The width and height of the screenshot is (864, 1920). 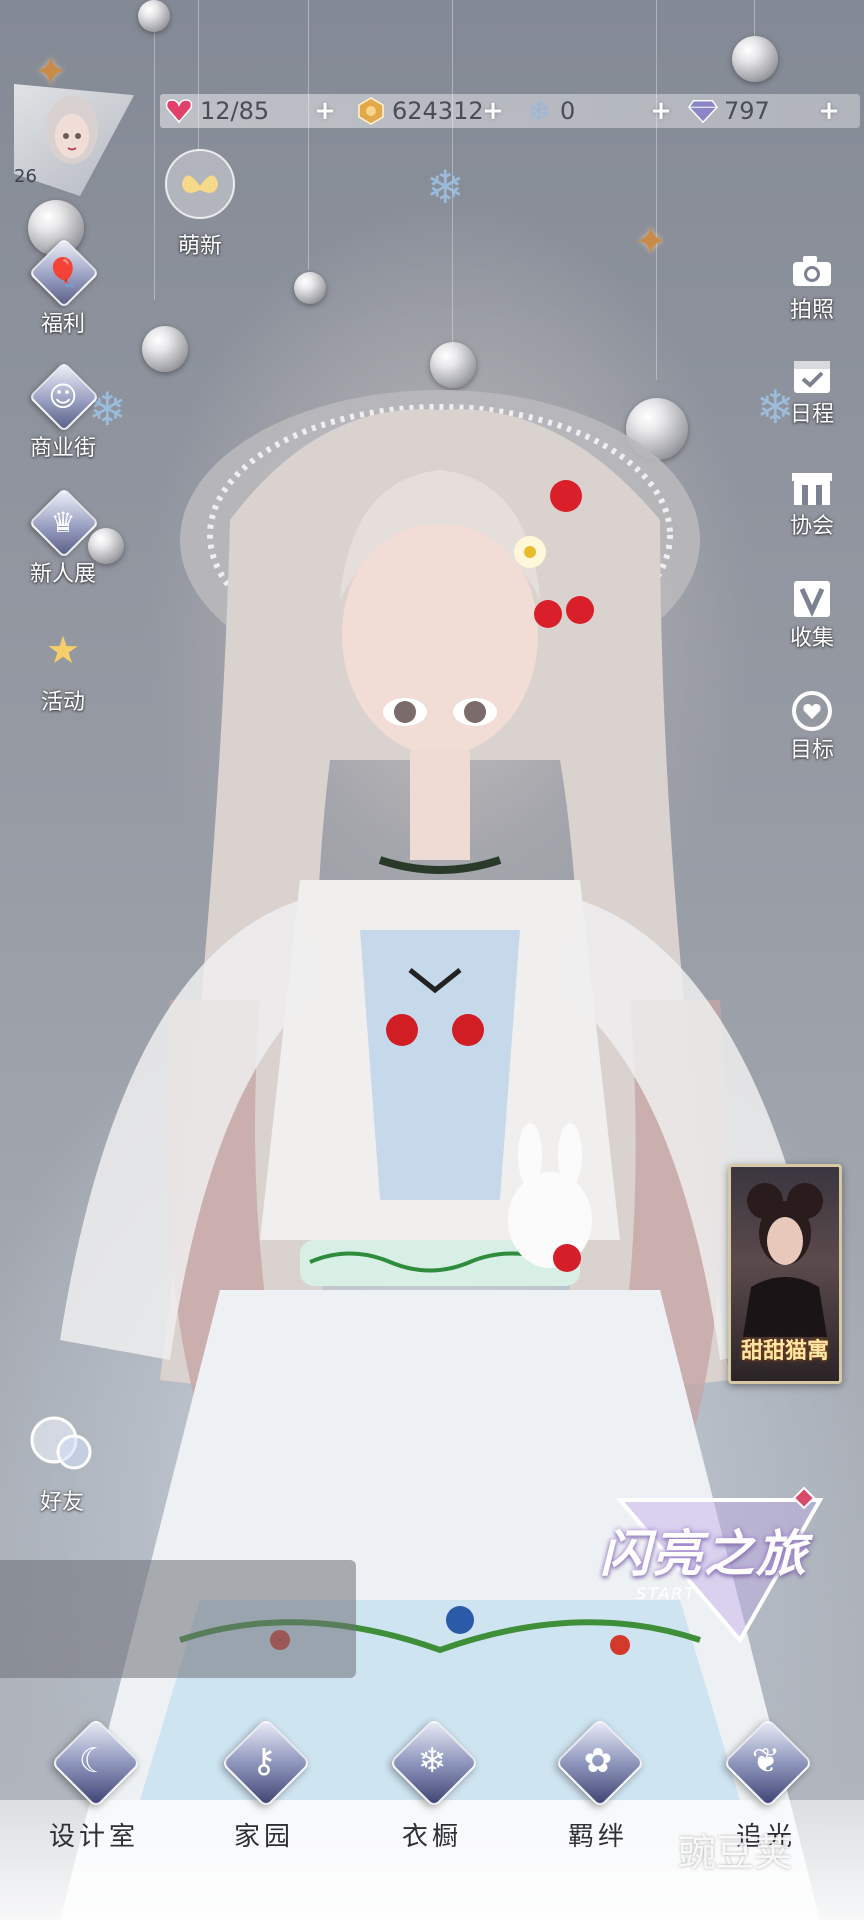 I want to click on newcomer-show-label: 新人展, so click(x=62, y=574).